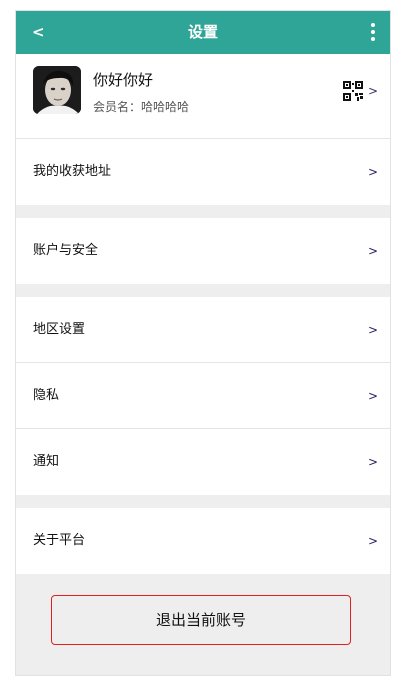 The image size is (414, 691). I want to click on profile-card: 你好你好 会员名：哈哈哈哈 >, so click(203, 96).